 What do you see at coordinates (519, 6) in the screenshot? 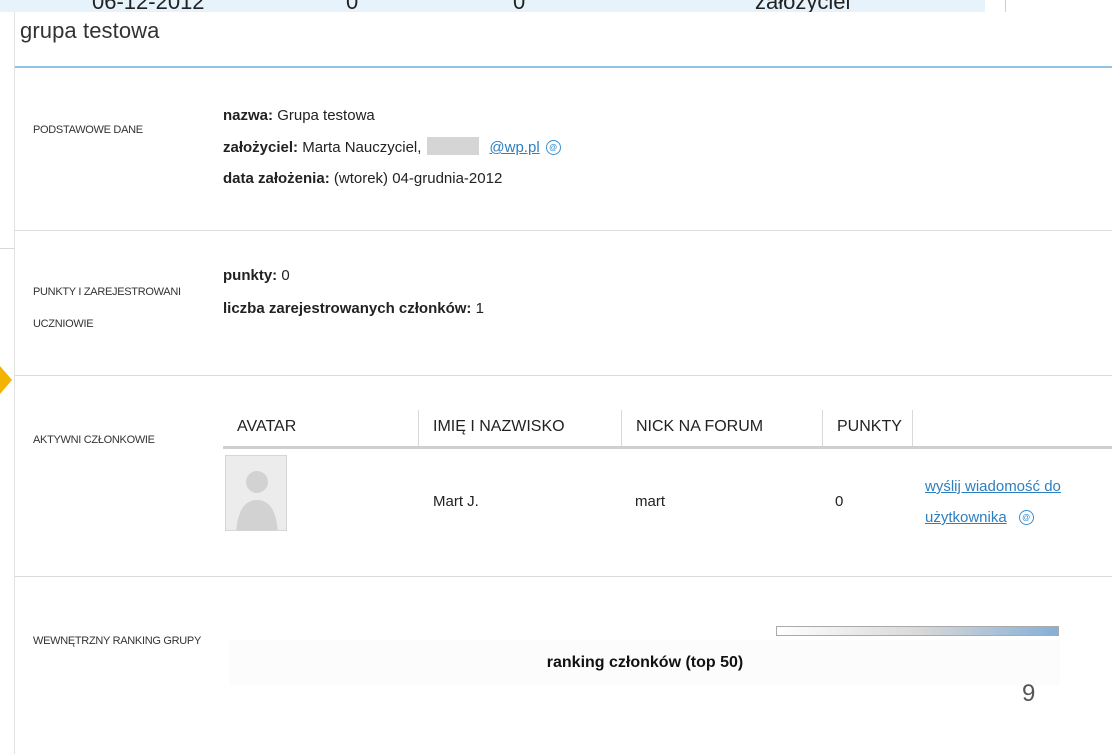
I see `bg-row-col3: 0` at bounding box center [519, 6].